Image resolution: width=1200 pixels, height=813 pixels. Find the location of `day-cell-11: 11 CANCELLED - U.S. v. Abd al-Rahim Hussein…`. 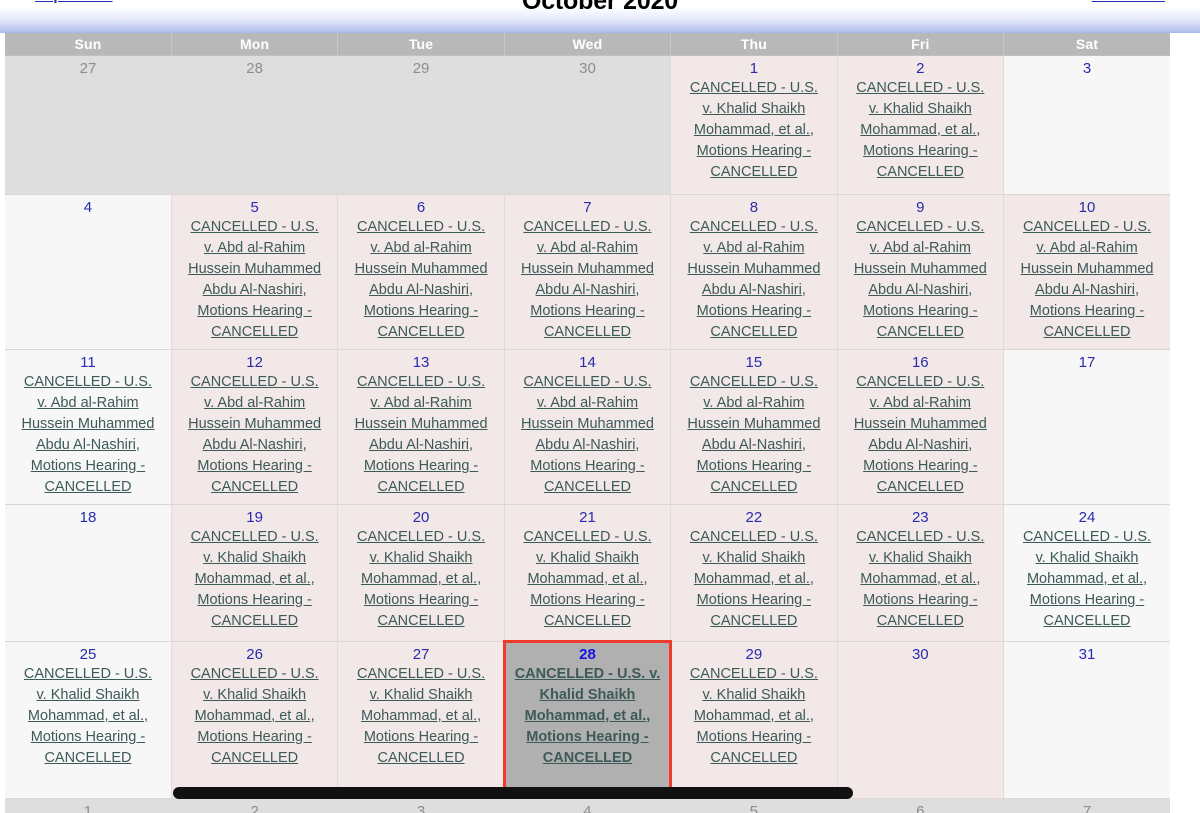

day-cell-11: 11 CANCELLED - U.S. v. Abd al-Rahim Hussein… is located at coordinates (88, 427).